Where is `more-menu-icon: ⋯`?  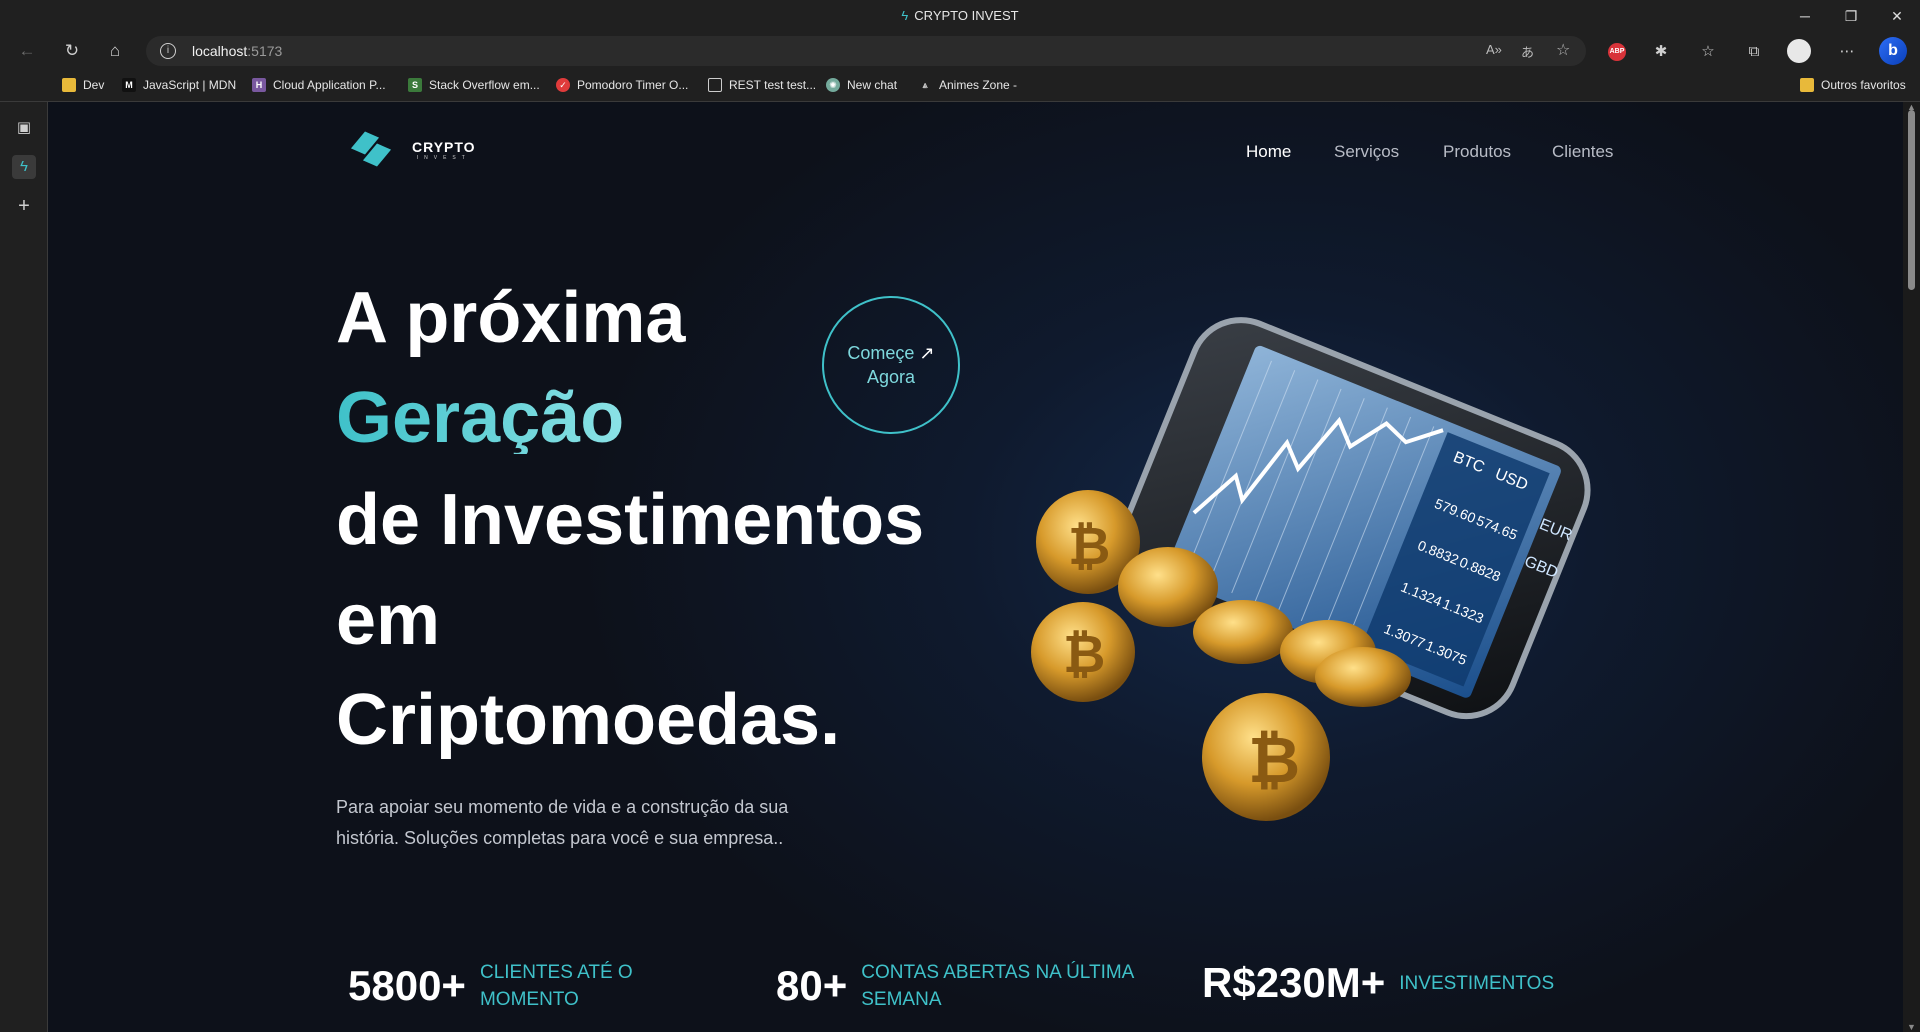
more-menu-icon: ⋯ is located at coordinates (1847, 52).